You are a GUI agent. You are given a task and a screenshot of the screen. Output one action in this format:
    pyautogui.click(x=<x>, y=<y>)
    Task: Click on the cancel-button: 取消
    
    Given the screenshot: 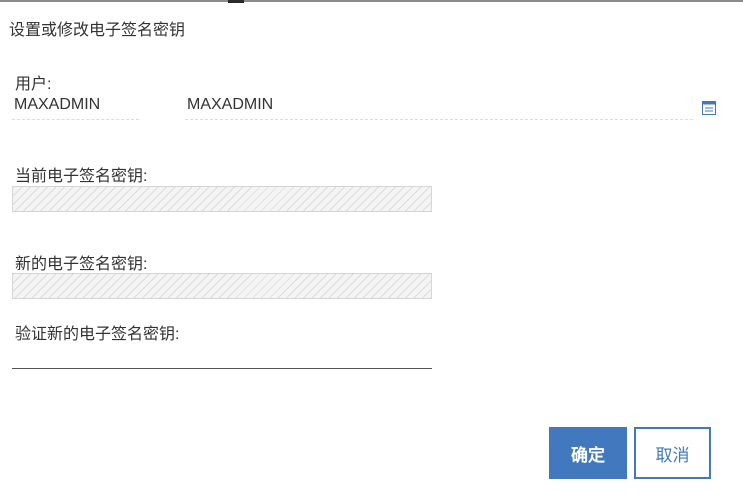 What is the action you would take?
    pyautogui.click(x=672, y=453)
    